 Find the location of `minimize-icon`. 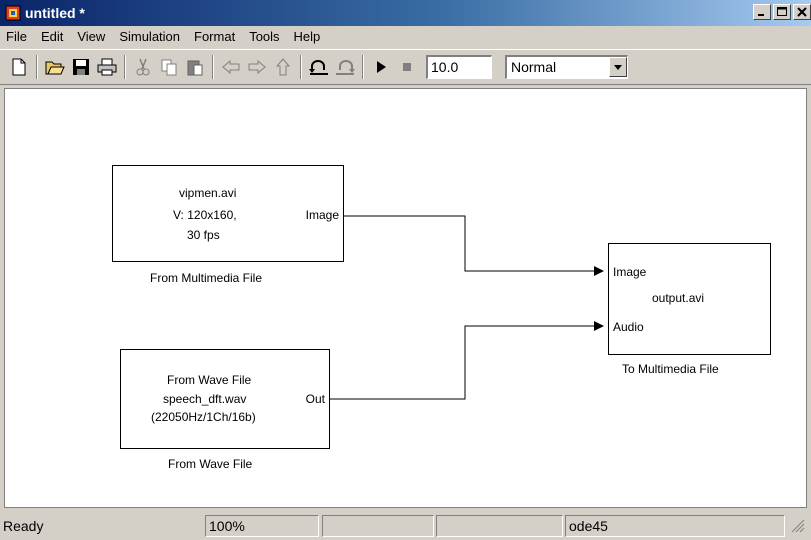

minimize-icon is located at coordinates (761, 15).